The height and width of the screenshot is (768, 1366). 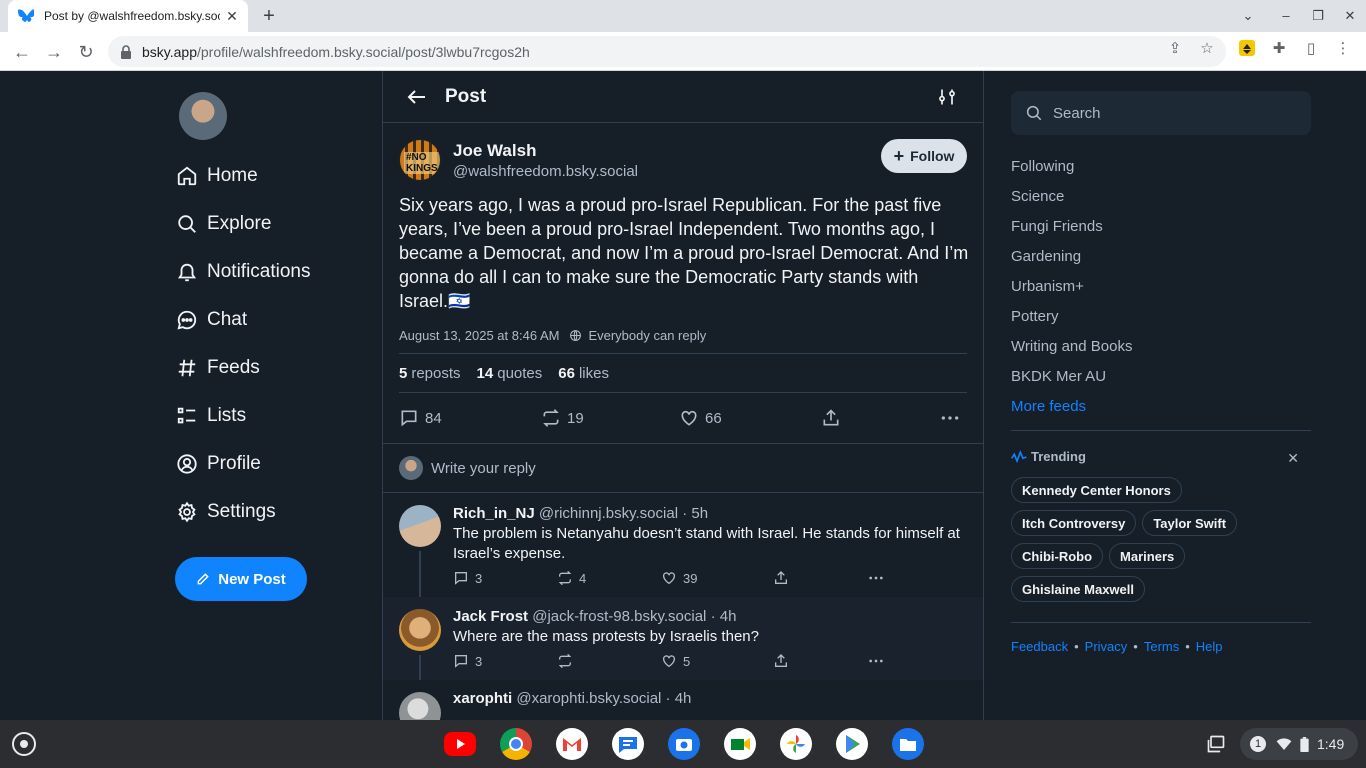 I want to click on nav-explore: Explore, so click(x=223, y=224).